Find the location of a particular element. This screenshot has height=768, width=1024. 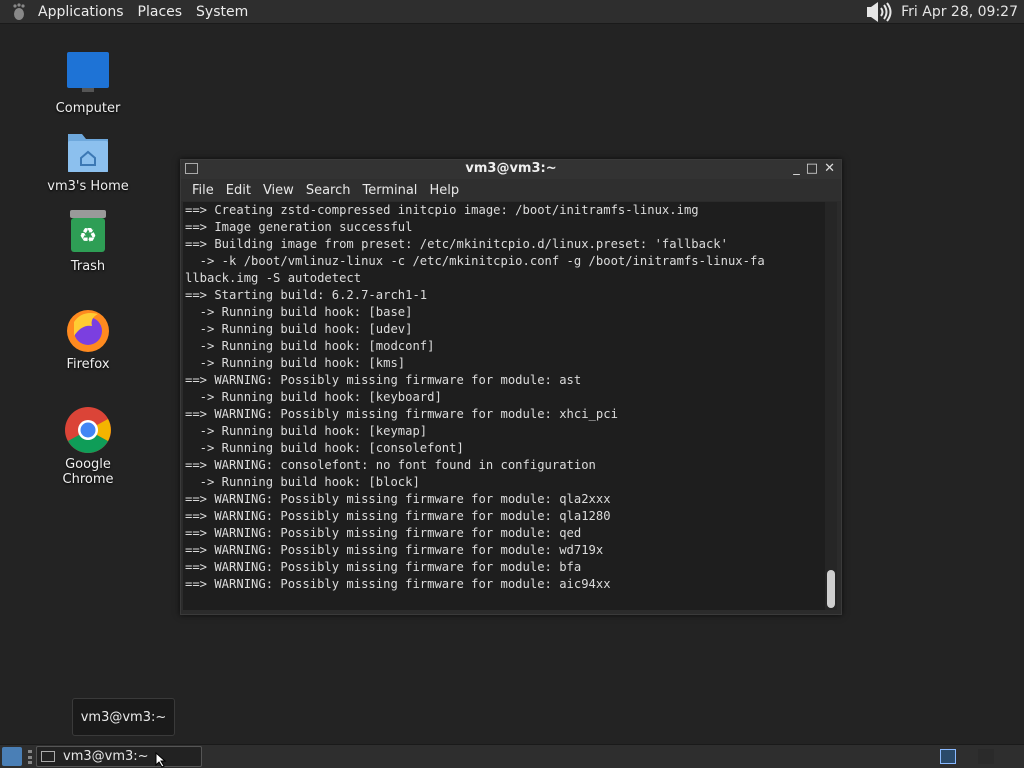

terminal-line: -> Running build hook: [kms] is located at coordinates (295, 363).